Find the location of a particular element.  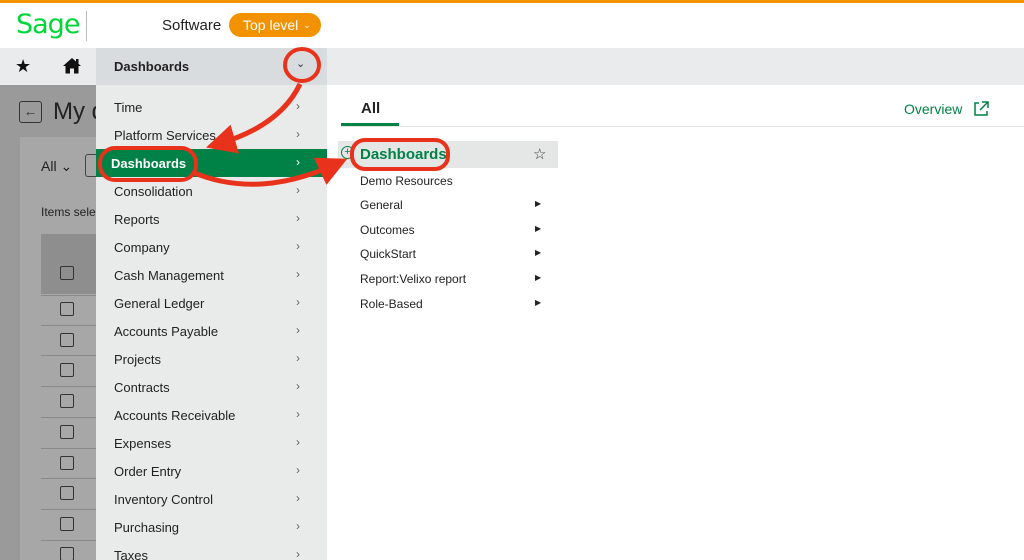

menu-item-label: Projects is located at coordinates (137, 359).